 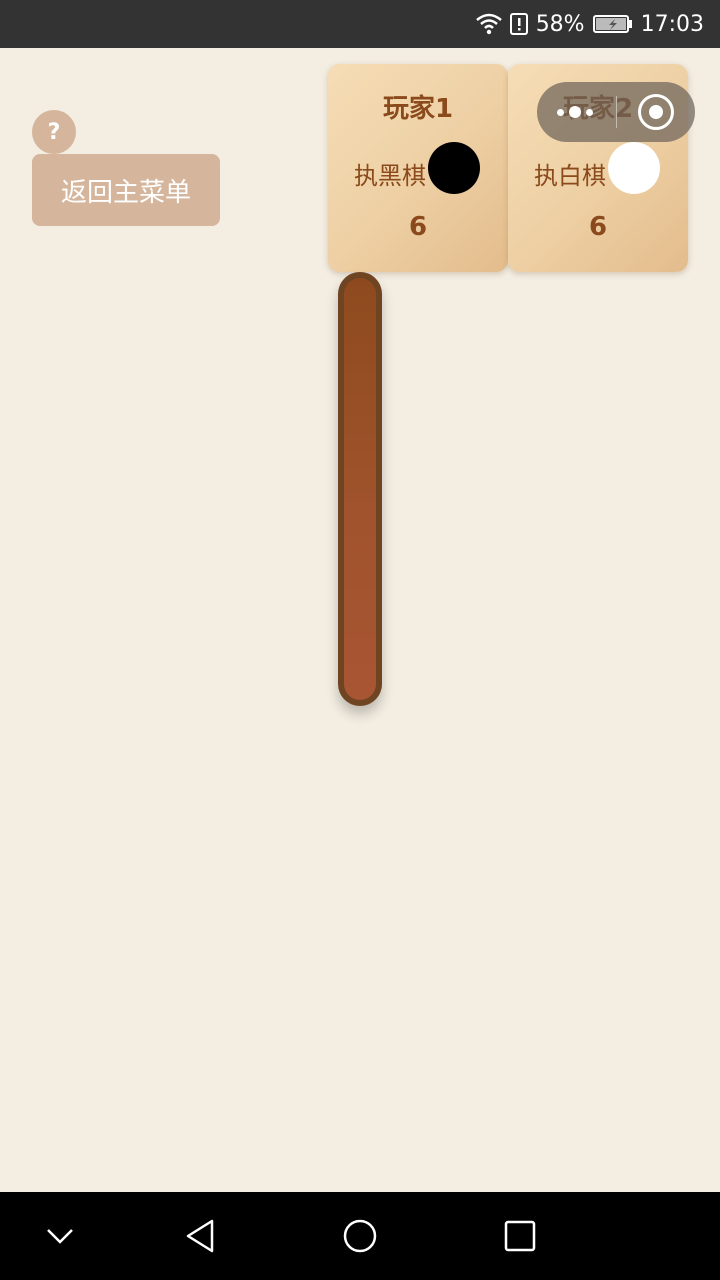 I want to click on return-main-menu-button: 返回主菜单, so click(x=126, y=190).